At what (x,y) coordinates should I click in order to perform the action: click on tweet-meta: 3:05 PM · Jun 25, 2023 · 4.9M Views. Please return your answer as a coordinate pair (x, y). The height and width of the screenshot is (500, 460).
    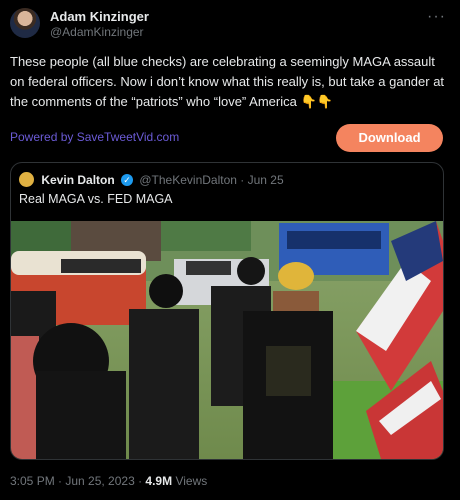
    Looking at the image, I should click on (108, 481).